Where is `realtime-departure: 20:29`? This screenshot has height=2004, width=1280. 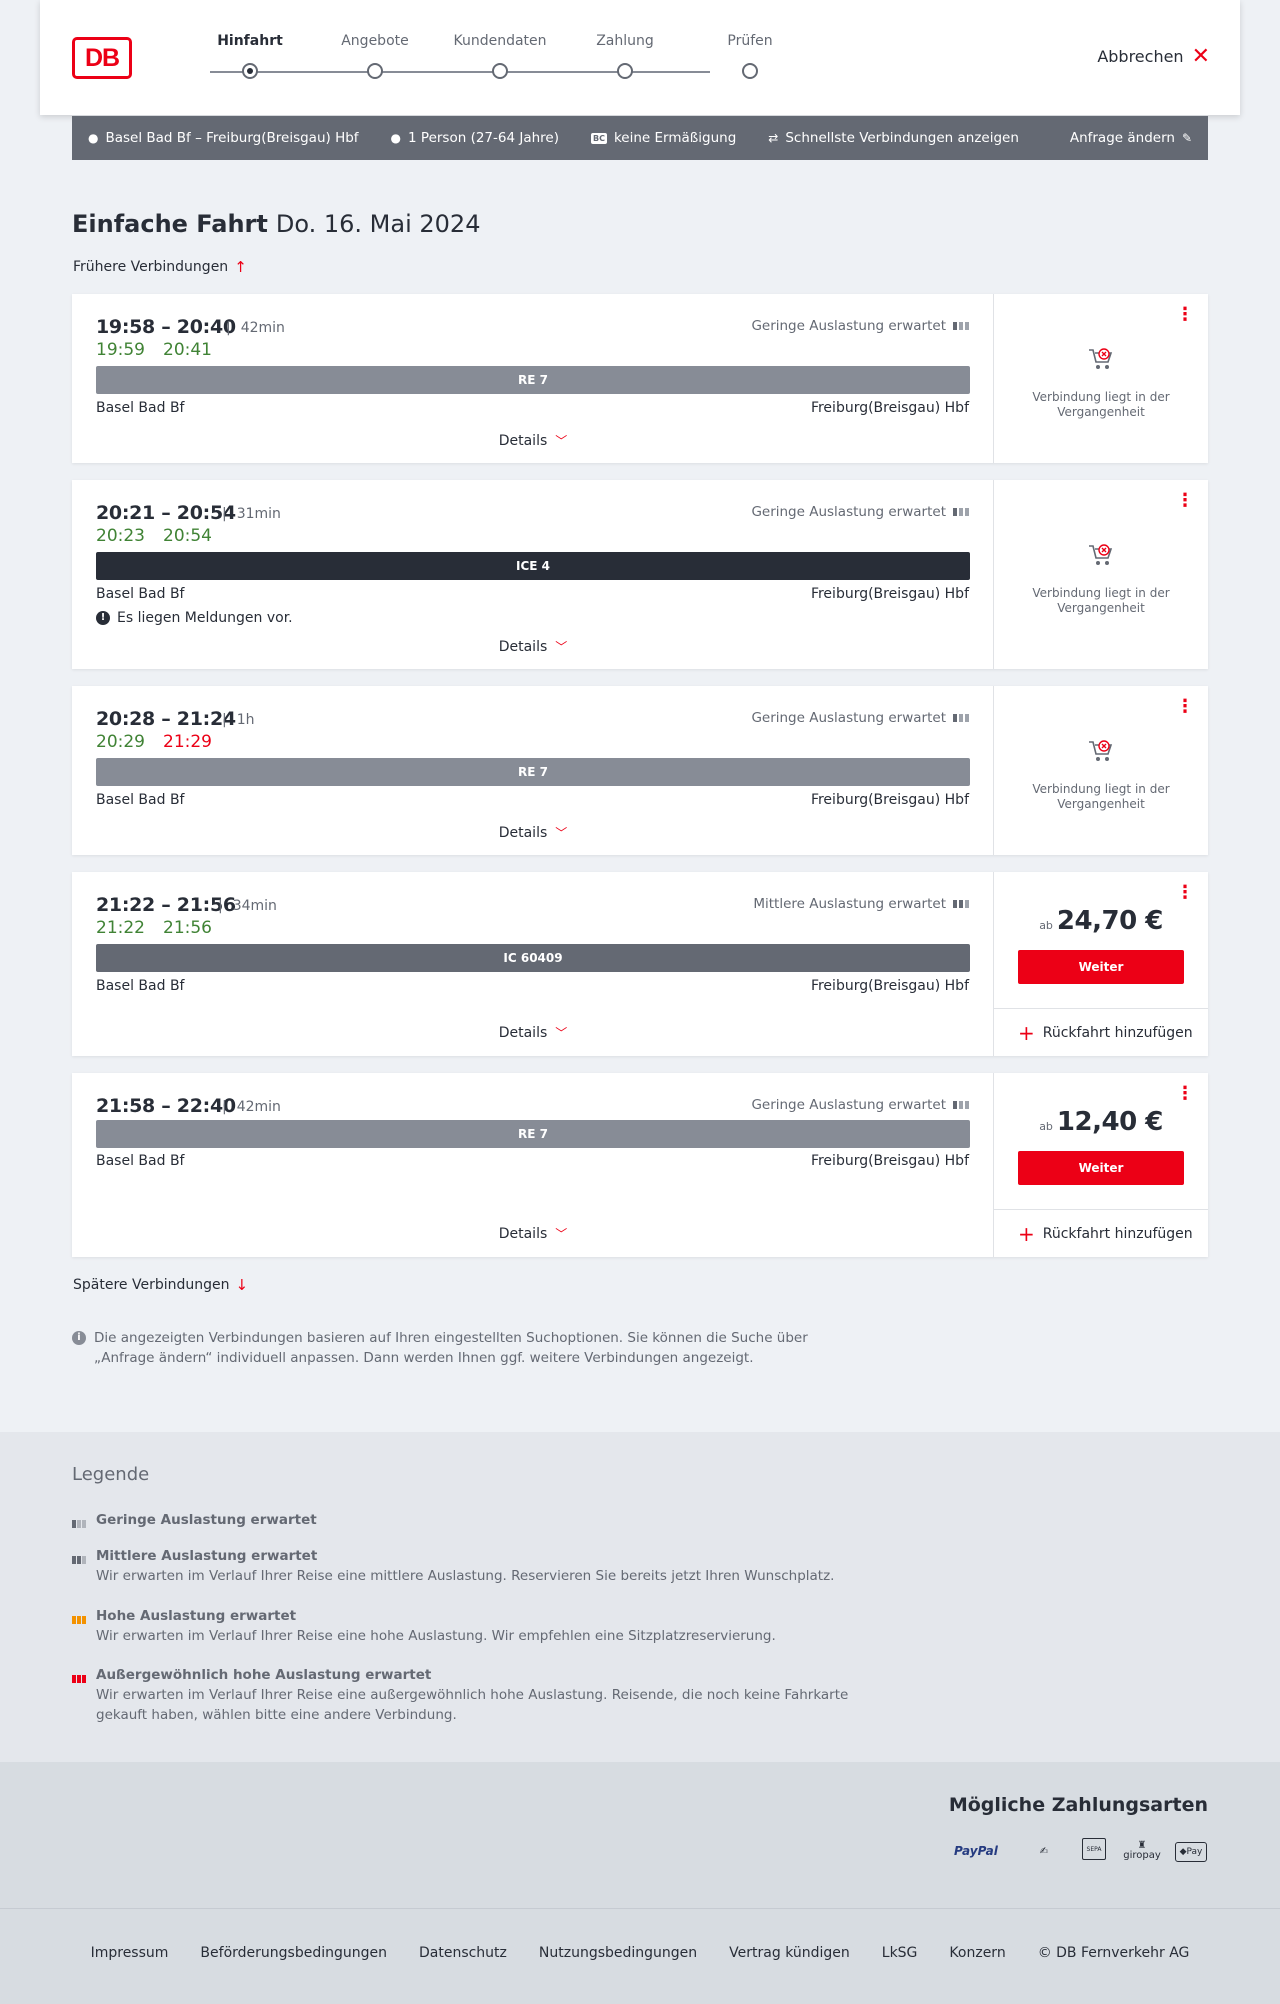 realtime-departure: 20:29 is located at coordinates (120, 742).